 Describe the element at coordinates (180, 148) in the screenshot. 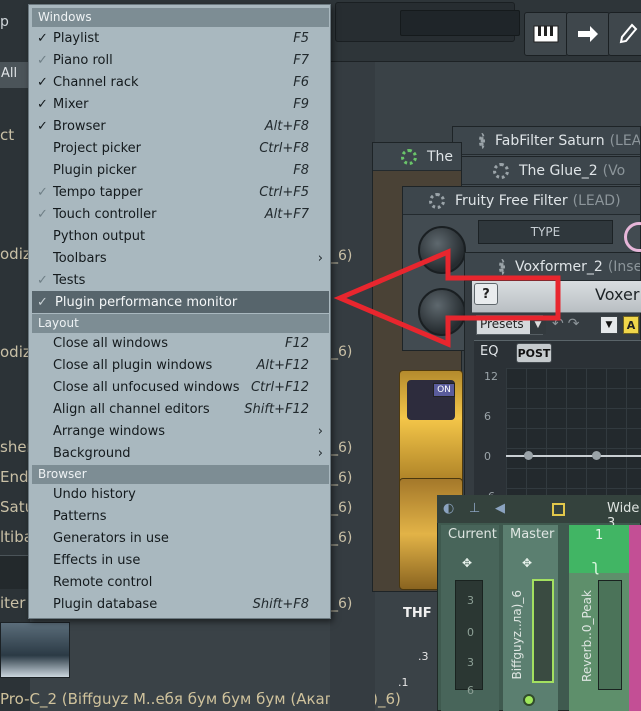

I see `menu-item-project-picker: Project picker Ctrl+F8` at that location.